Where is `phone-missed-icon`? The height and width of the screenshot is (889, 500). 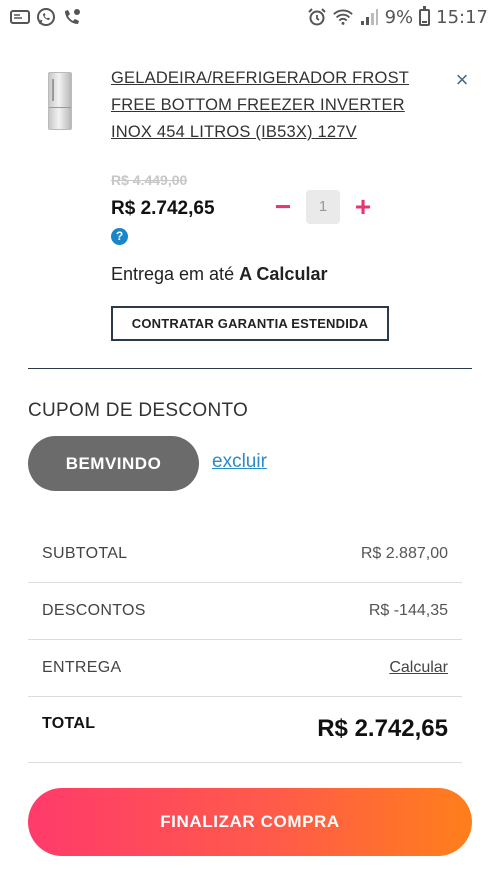
phone-missed-icon is located at coordinates (72, 17).